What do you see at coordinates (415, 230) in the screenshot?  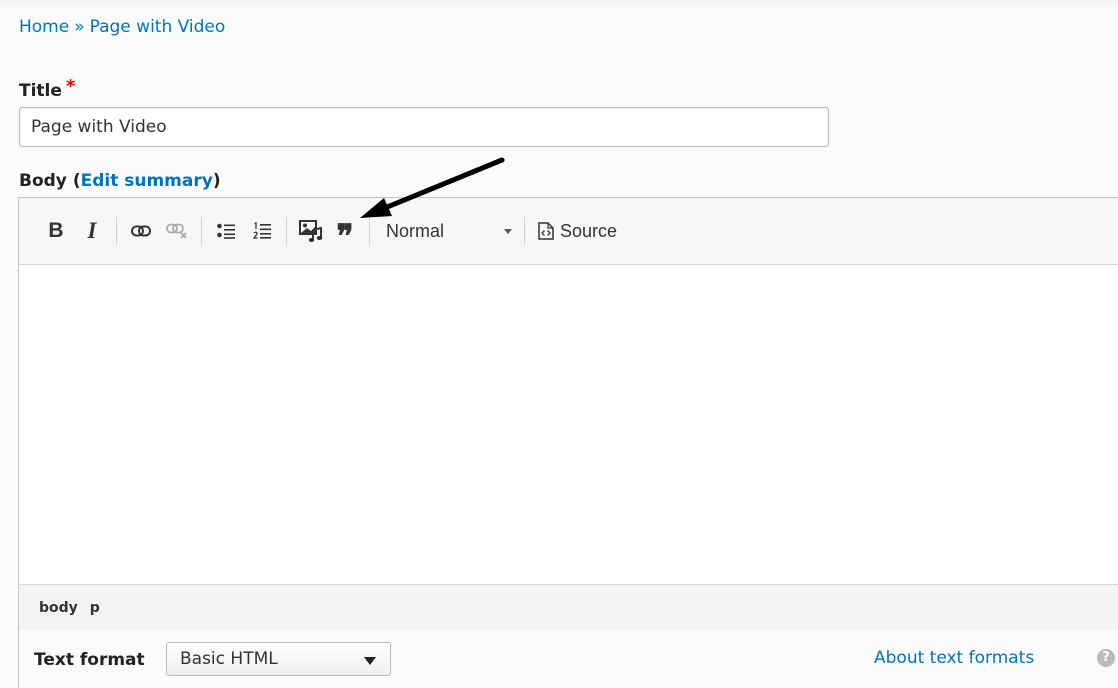 I see `paragraph-format-value: Normal` at bounding box center [415, 230].